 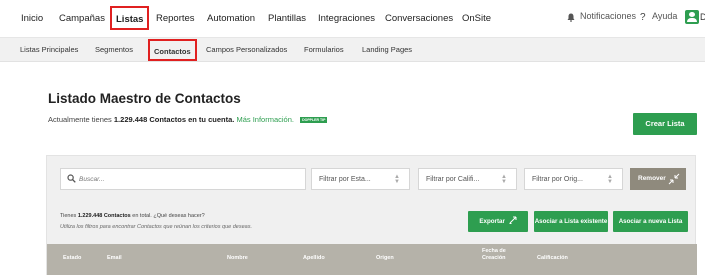 I want to click on export-button: Exportar, so click(x=498, y=221).